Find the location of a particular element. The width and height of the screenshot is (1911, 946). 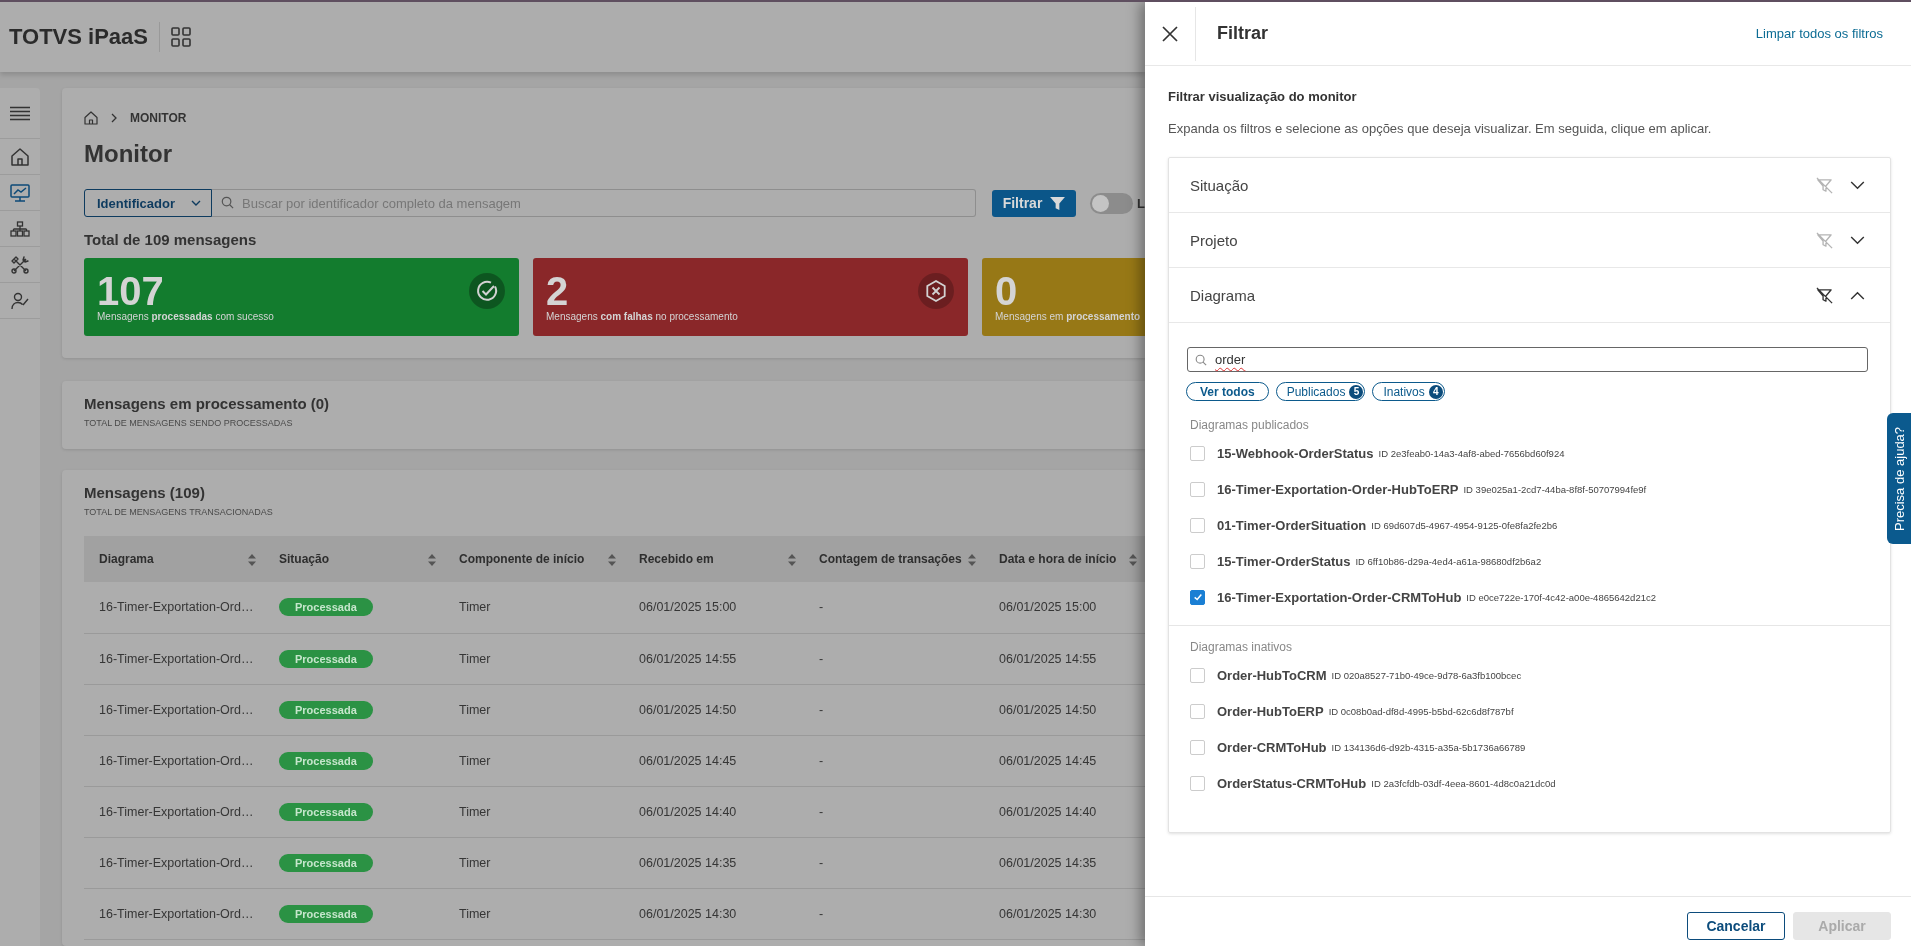

count-badge: 5 is located at coordinates (1356, 391).